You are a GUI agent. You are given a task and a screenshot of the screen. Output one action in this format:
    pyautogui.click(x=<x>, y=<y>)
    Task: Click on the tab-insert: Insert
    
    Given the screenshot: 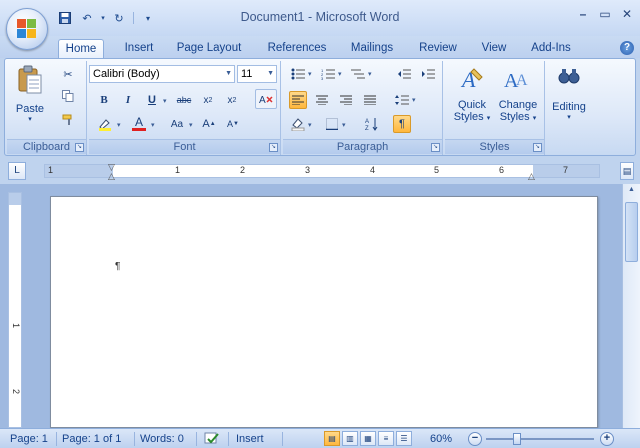 What is the action you would take?
    pyautogui.click(x=139, y=48)
    